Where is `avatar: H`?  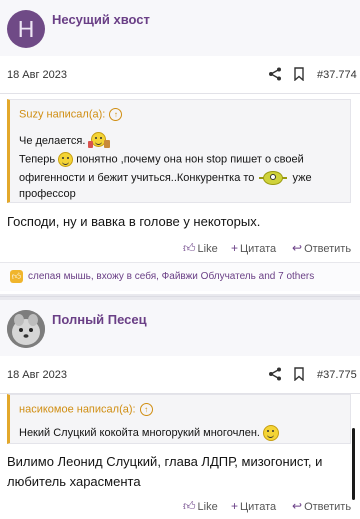 avatar: H is located at coordinates (26, 29).